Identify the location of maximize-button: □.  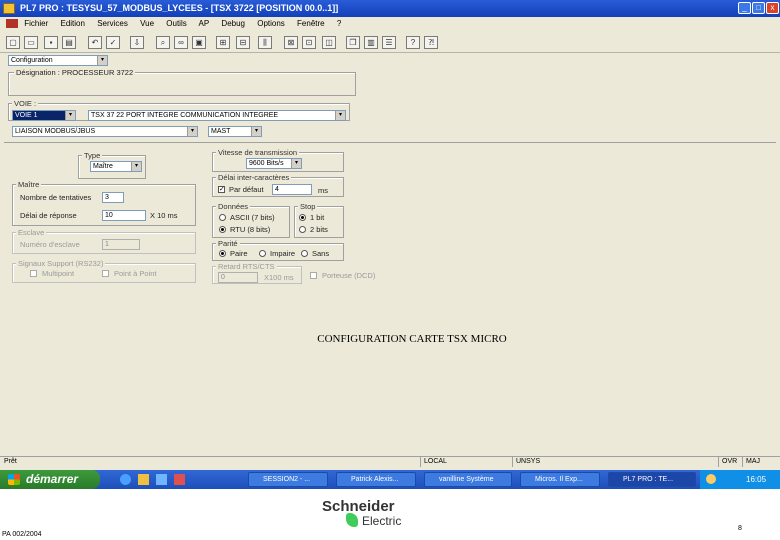
(758, 8).